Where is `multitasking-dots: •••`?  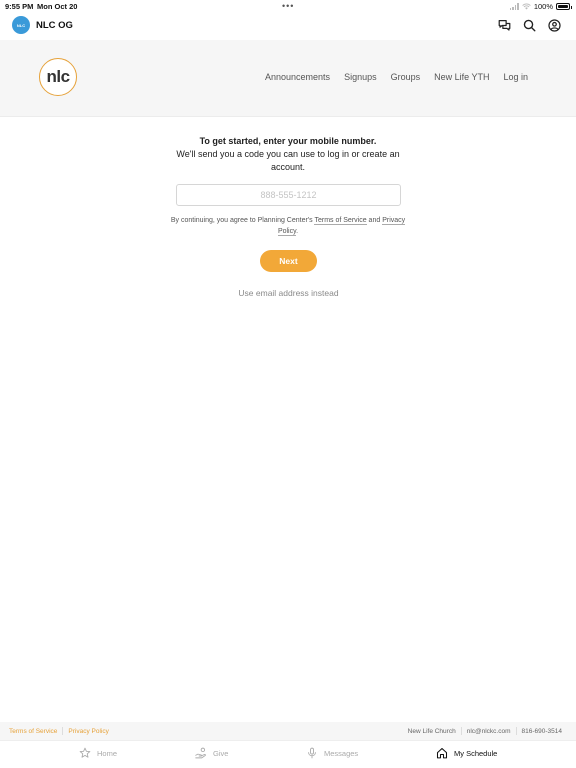 multitasking-dots: ••• is located at coordinates (288, 6).